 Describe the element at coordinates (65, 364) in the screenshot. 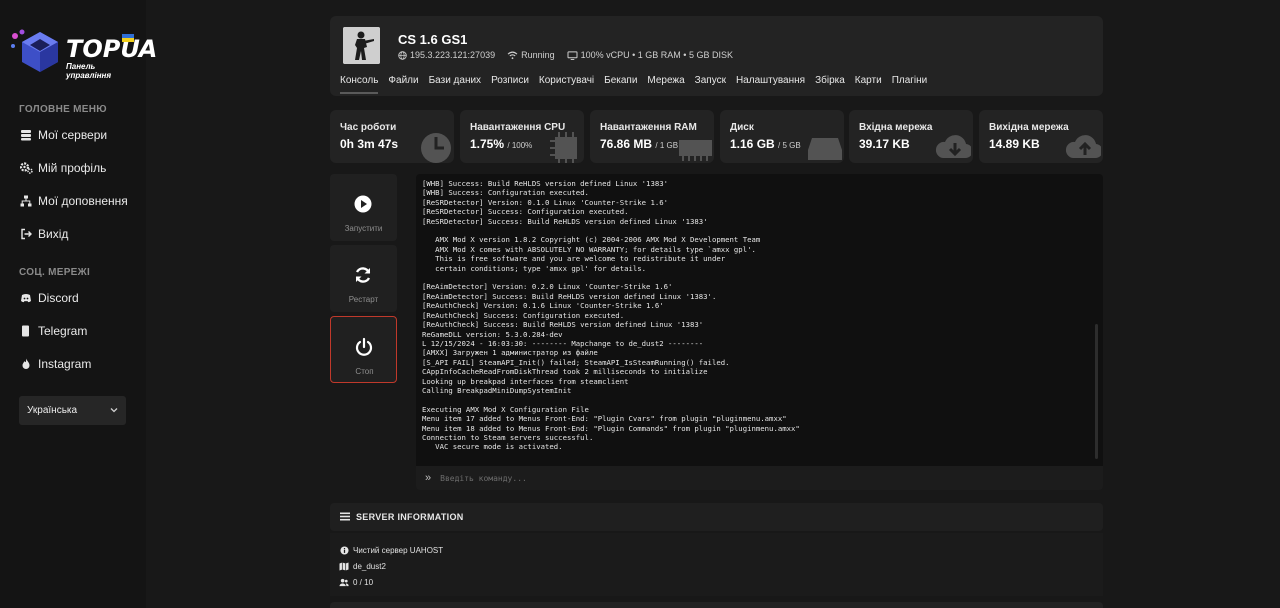

I see `sidebar-item-label: Instagram` at that location.